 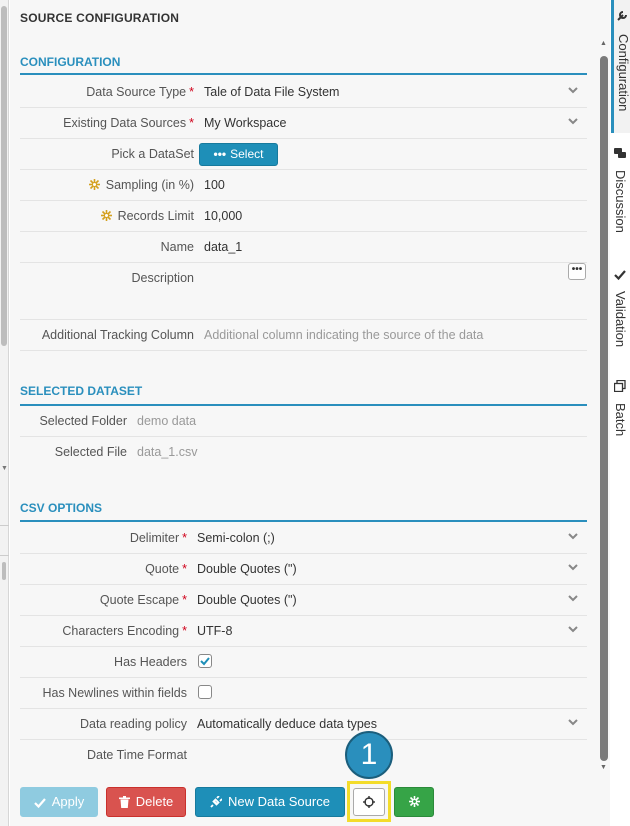 What do you see at coordinates (4, 176) in the screenshot?
I see `left-scrollbar-thumb` at bounding box center [4, 176].